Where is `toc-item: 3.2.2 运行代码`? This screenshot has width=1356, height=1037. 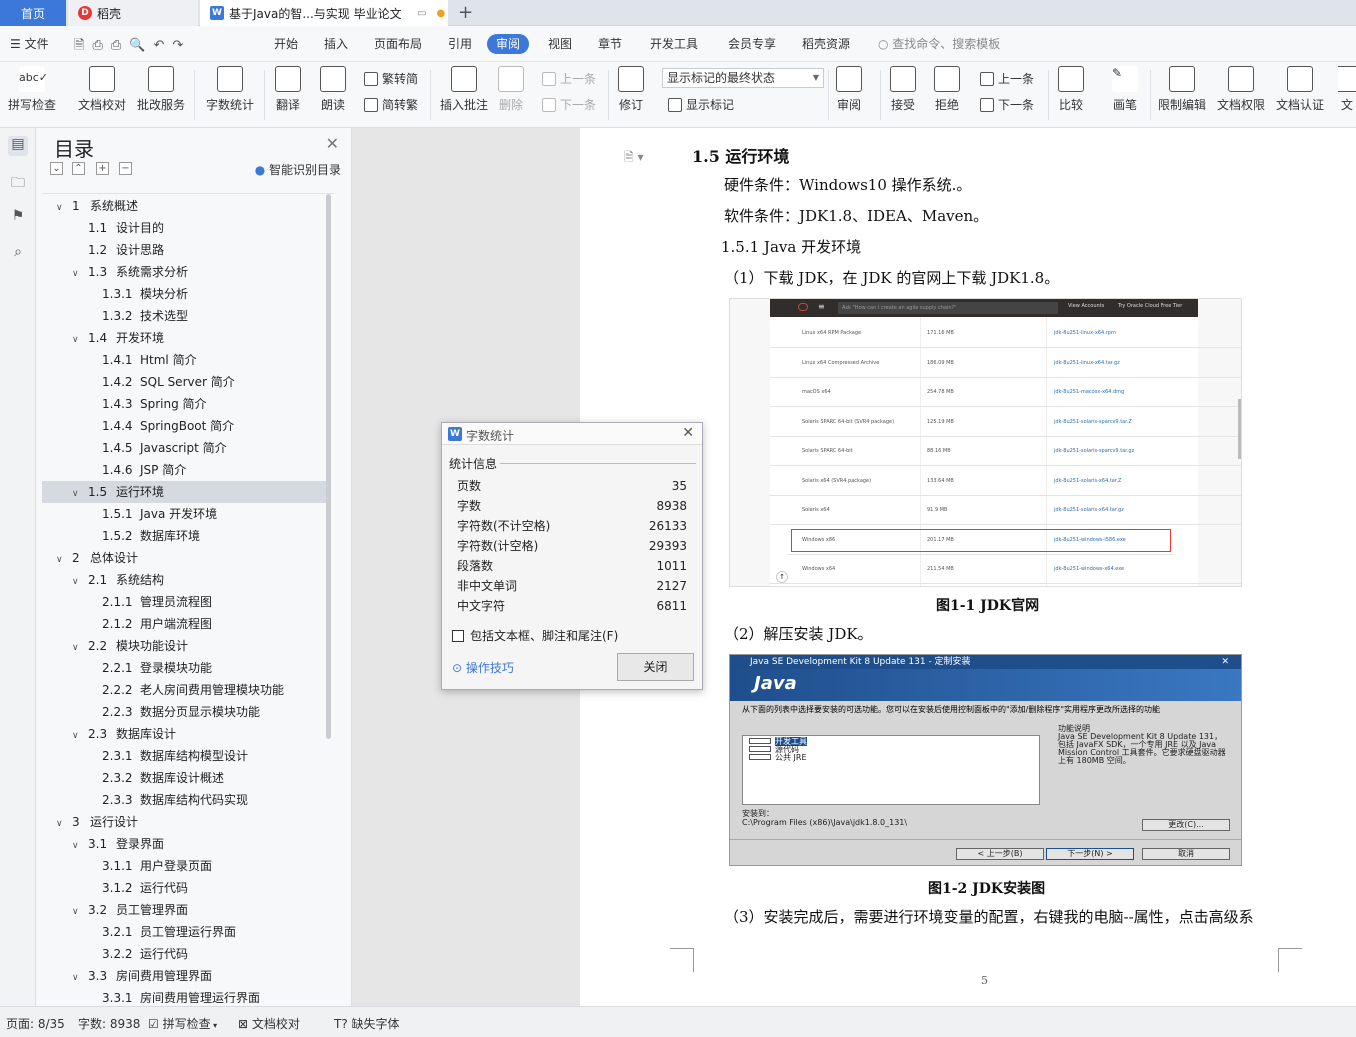
toc-item: 3.2.2 运行代码 is located at coordinates (184, 954).